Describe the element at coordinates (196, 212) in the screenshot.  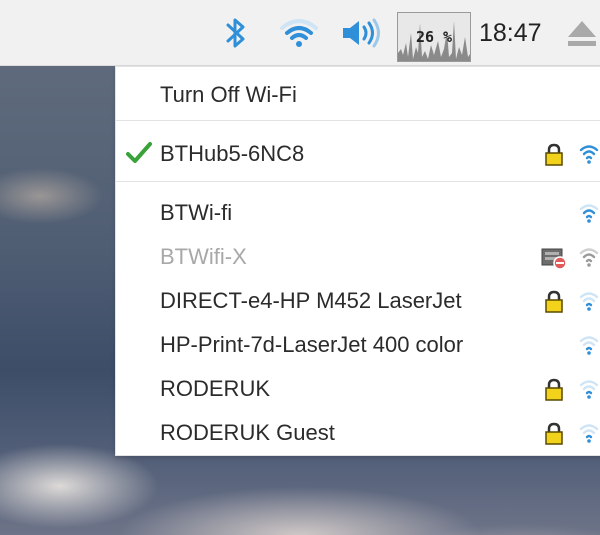
I see `network-ssid: BTWi-fi` at that location.